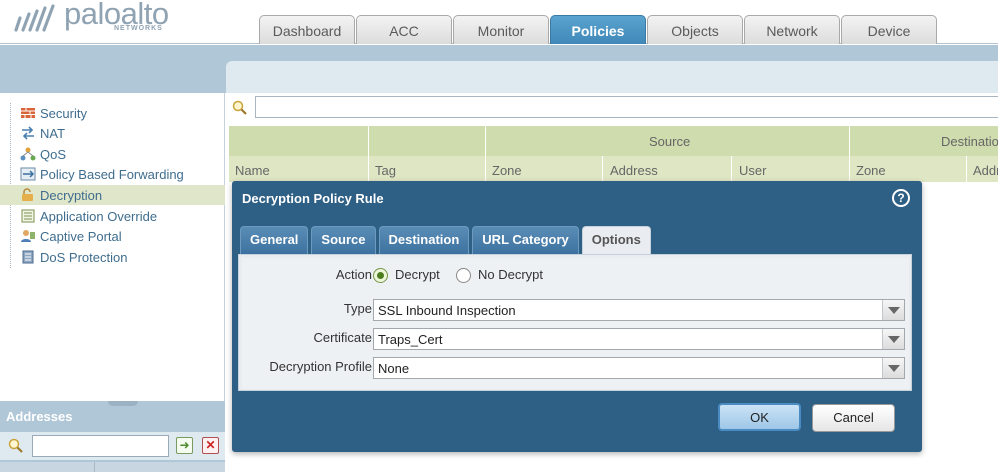 Image resolution: width=998 pixels, height=472 pixels. I want to click on sidebar-item-label: Captive Portal, so click(81, 236).